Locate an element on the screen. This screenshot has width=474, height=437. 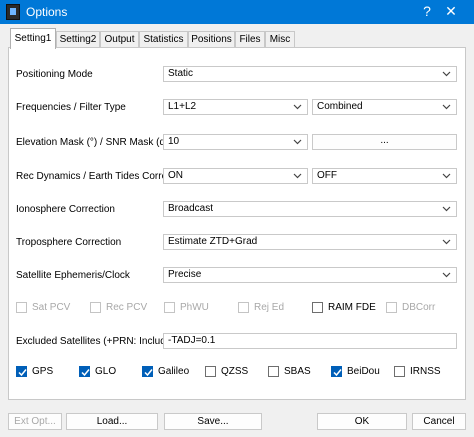
window-title: Options is located at coordinates (47, 12).